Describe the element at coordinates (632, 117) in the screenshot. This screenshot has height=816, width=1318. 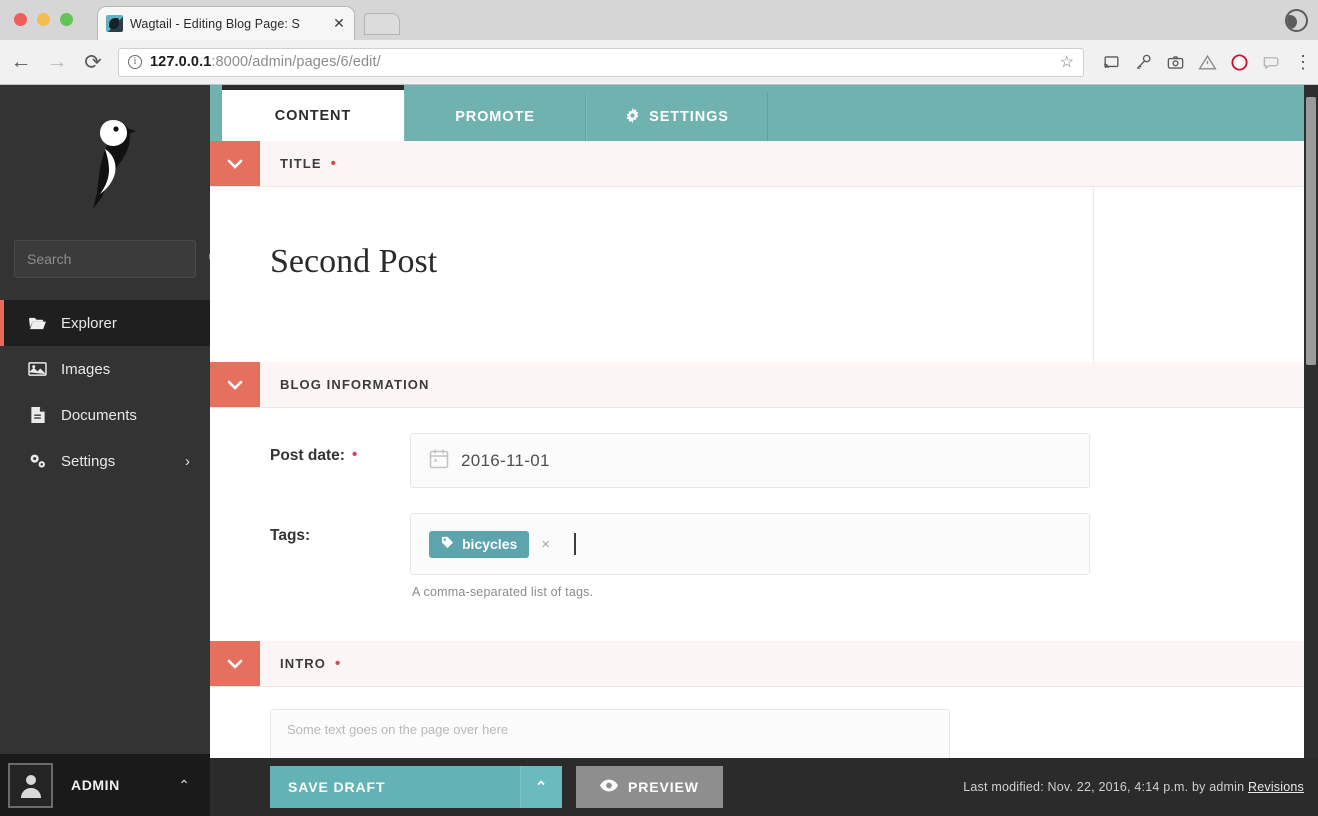
I see `gear-icon` at that location.